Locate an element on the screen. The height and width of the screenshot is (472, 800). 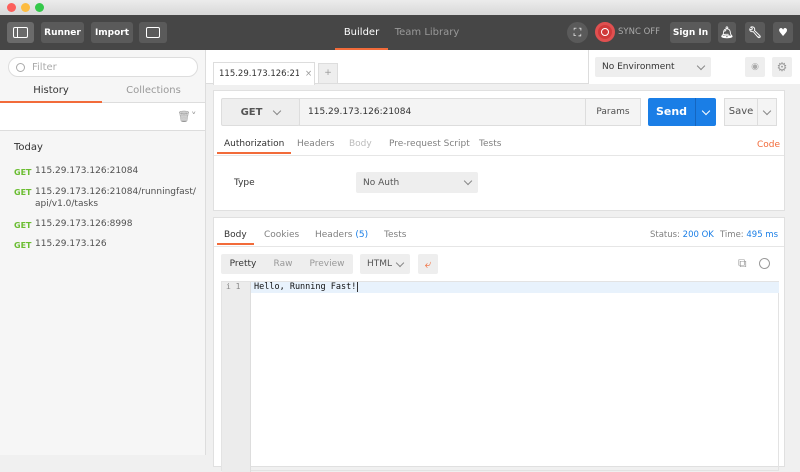
toggle-sidebar-button is located at coordinates (20, 32).